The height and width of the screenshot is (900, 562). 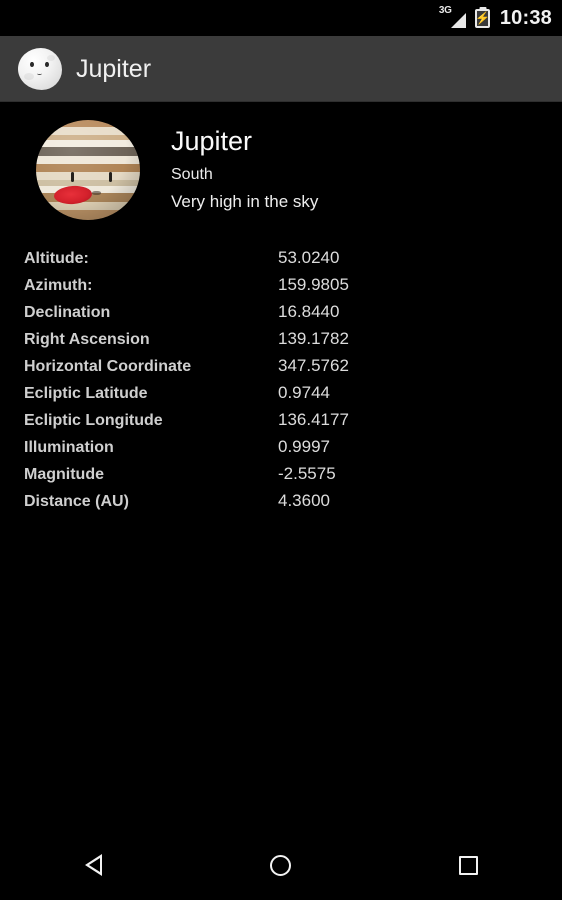 I want to click on data-value: -2.5575, so click(x=307, y=473).